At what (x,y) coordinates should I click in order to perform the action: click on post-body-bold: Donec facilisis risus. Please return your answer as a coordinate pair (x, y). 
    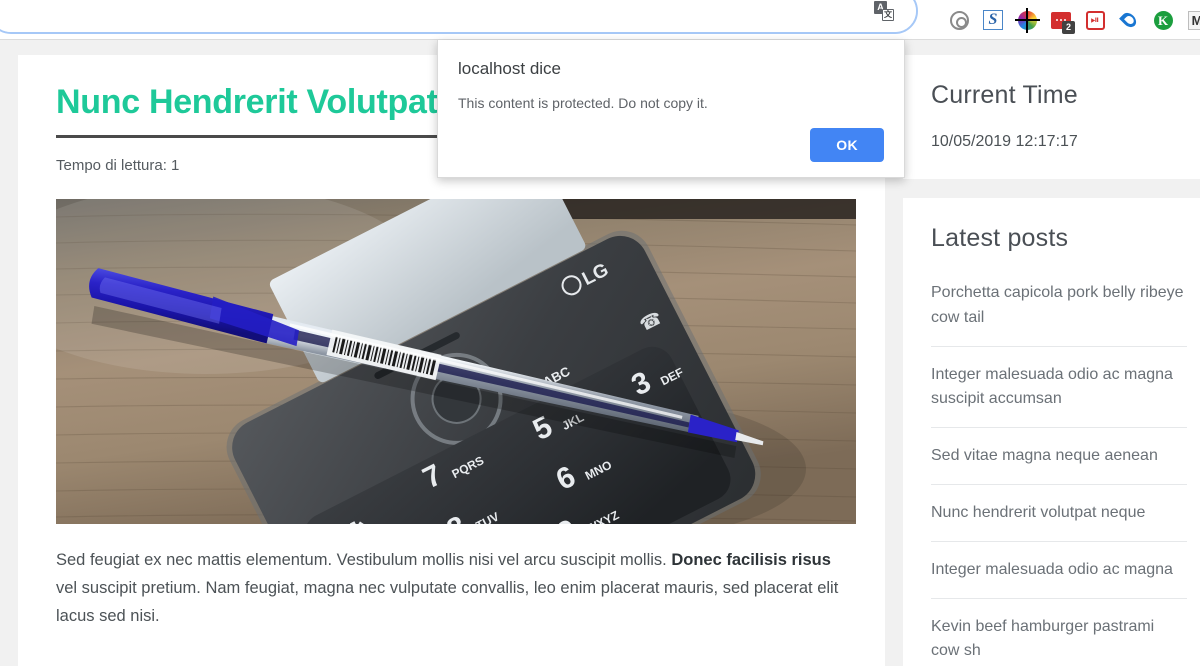
    Looking at the image, I should click on (751, 559).